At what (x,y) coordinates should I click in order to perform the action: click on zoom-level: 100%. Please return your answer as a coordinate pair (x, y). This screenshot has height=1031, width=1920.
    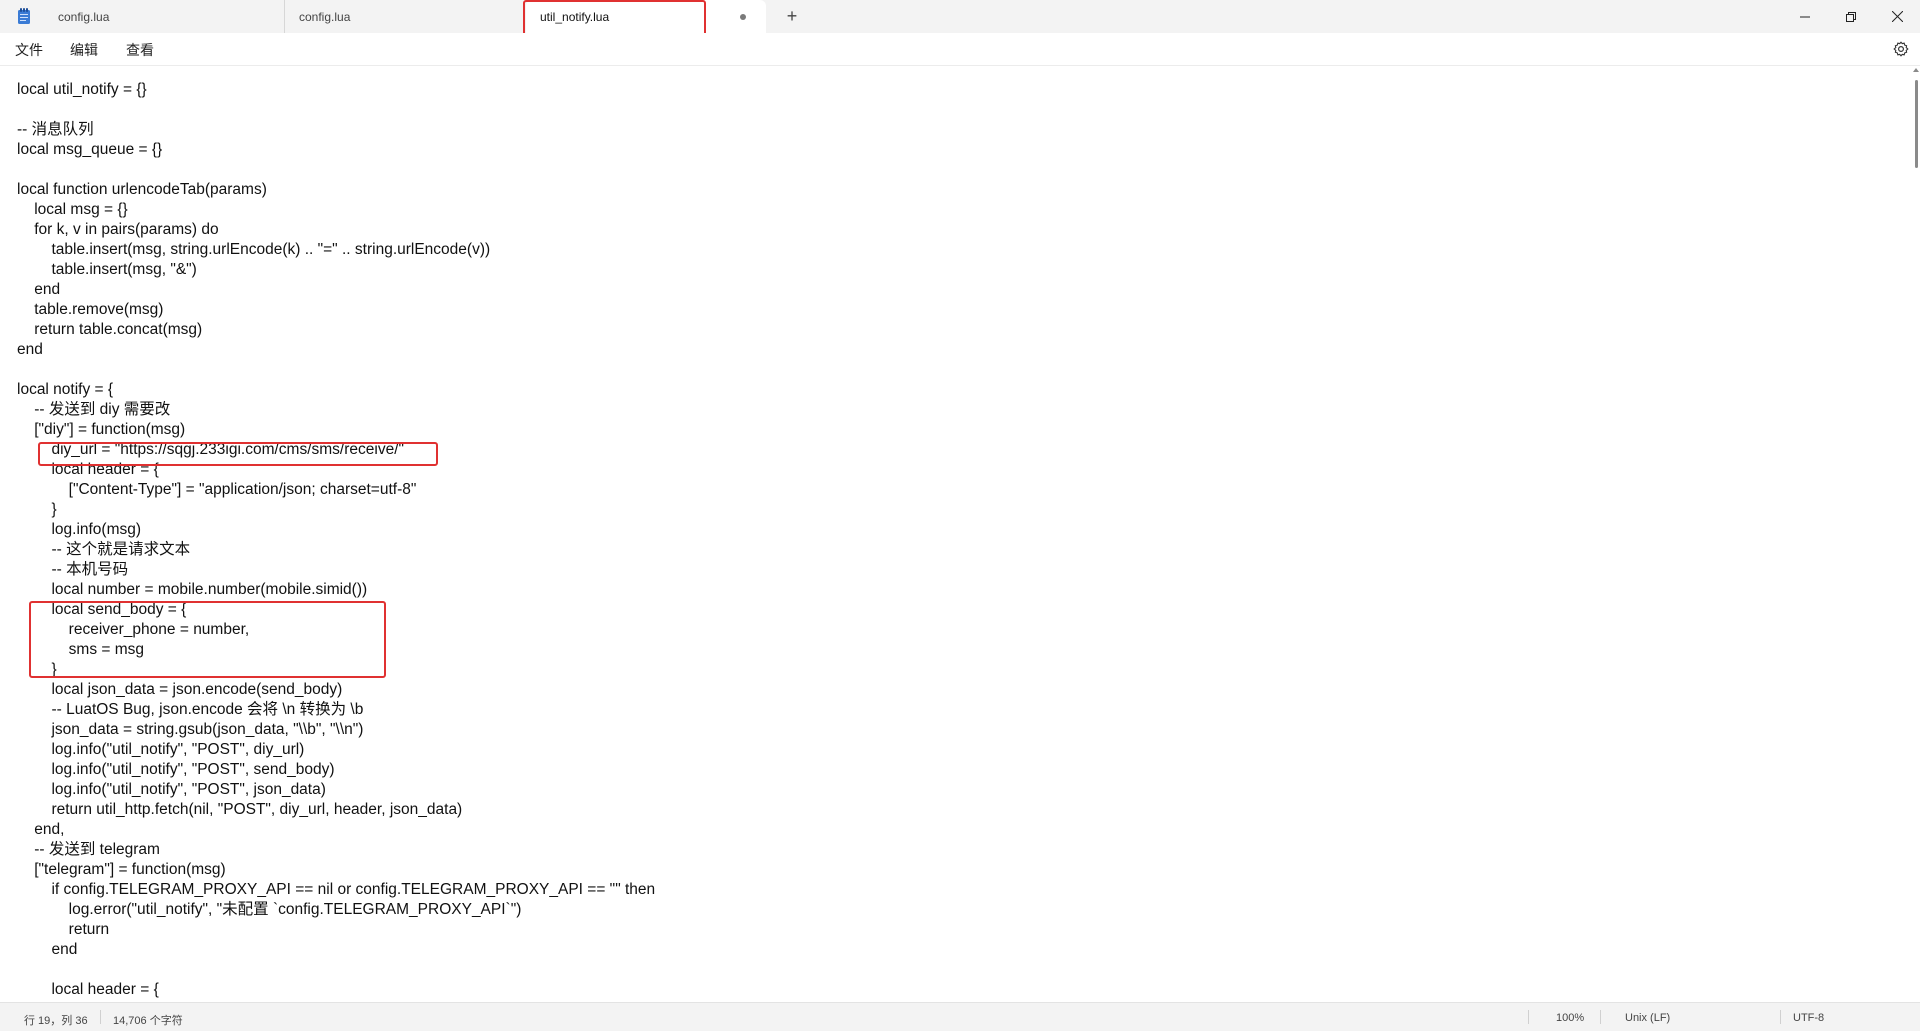
    Looking at the image, I should click on (1570, 1018).